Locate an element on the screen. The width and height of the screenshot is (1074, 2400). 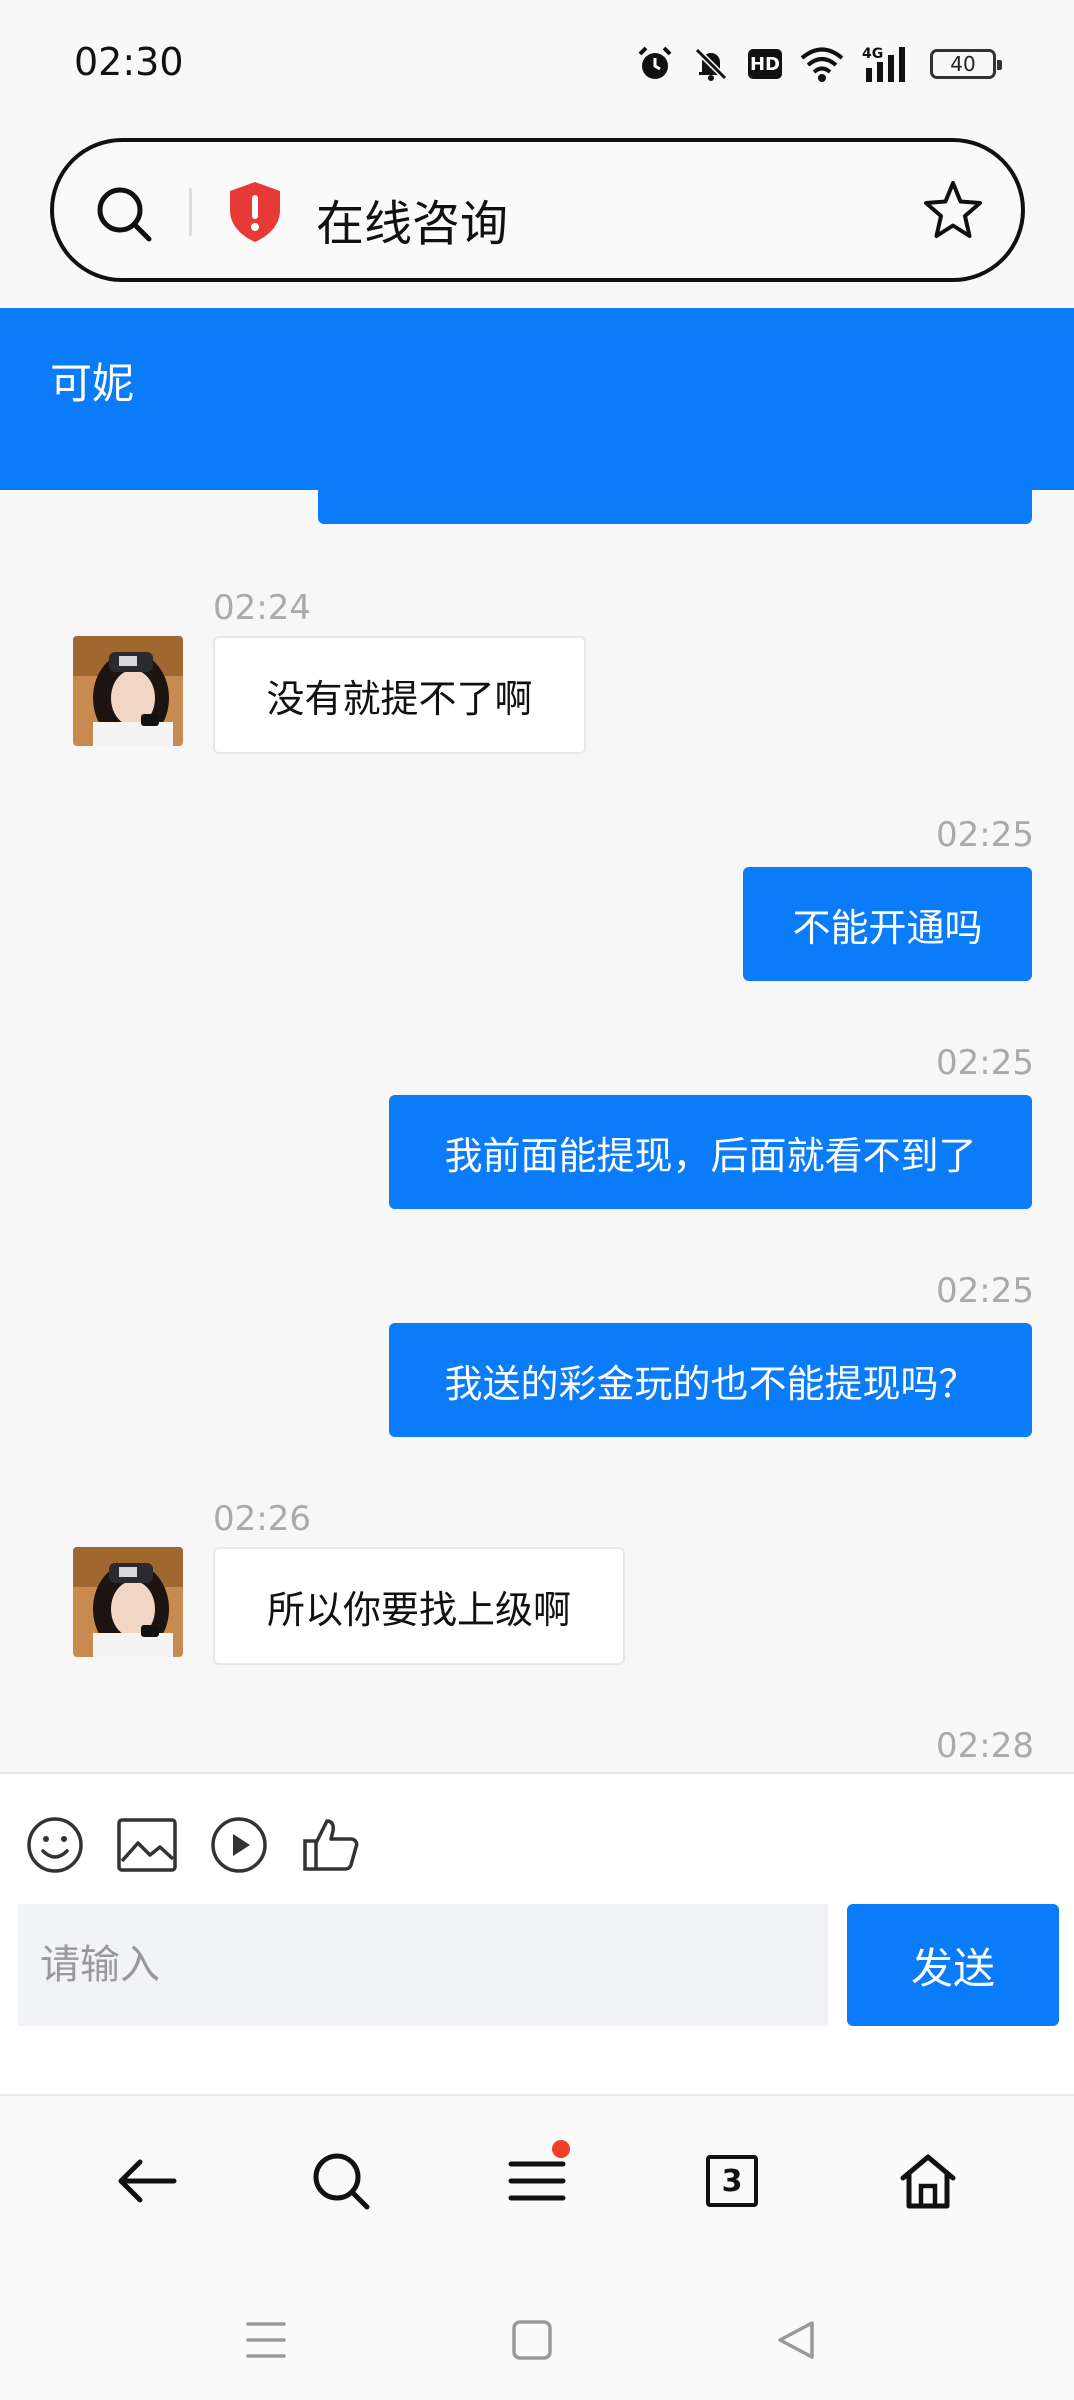
system-navigation-bar is located at coordinates (537, 2337).